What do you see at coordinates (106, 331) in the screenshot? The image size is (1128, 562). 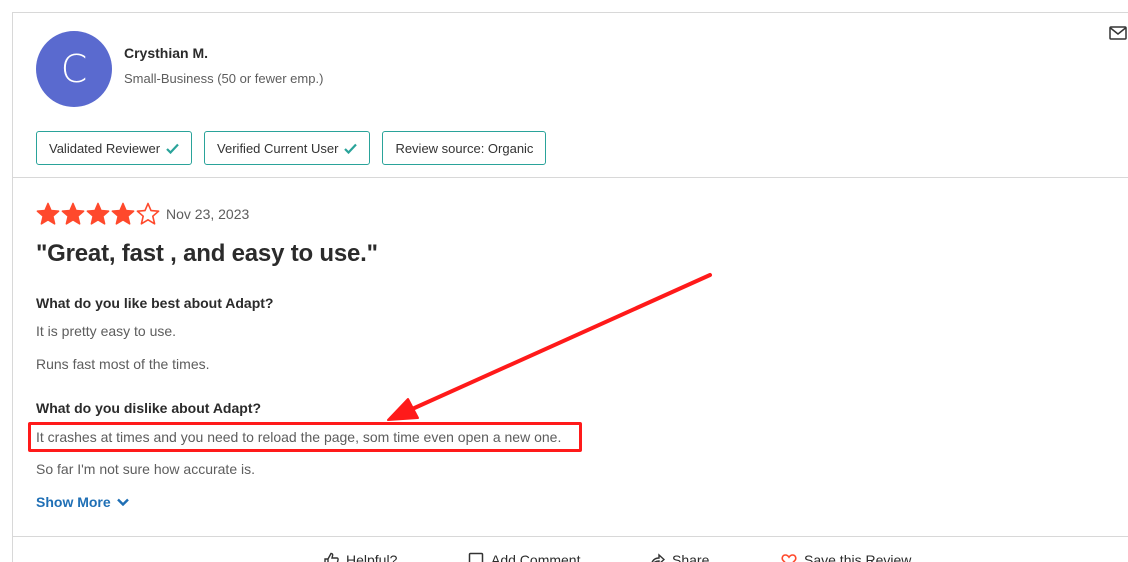 I see `answer-like-line-1: It is pretty easy to use.` at bounding box center [106, 331].